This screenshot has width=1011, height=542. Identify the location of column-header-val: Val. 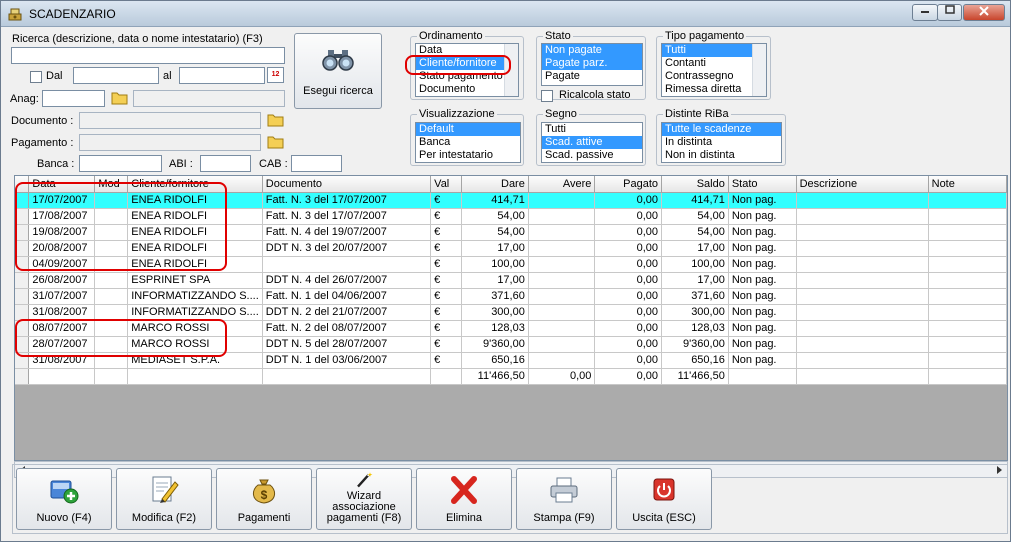
(446, 184).